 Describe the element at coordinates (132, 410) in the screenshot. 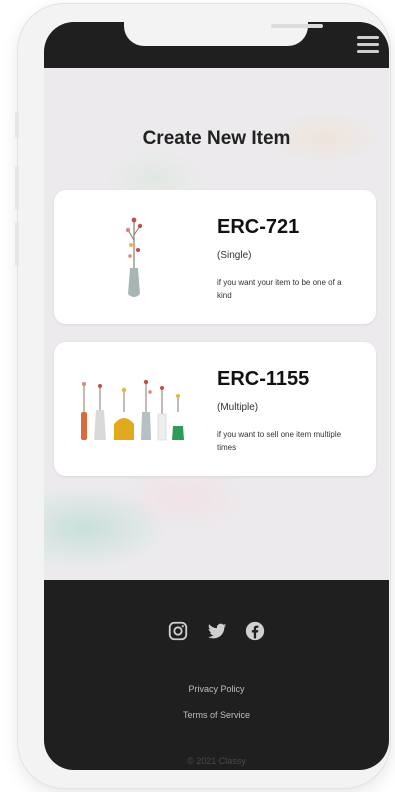

I see `multiple-vases-illustration` at that location.